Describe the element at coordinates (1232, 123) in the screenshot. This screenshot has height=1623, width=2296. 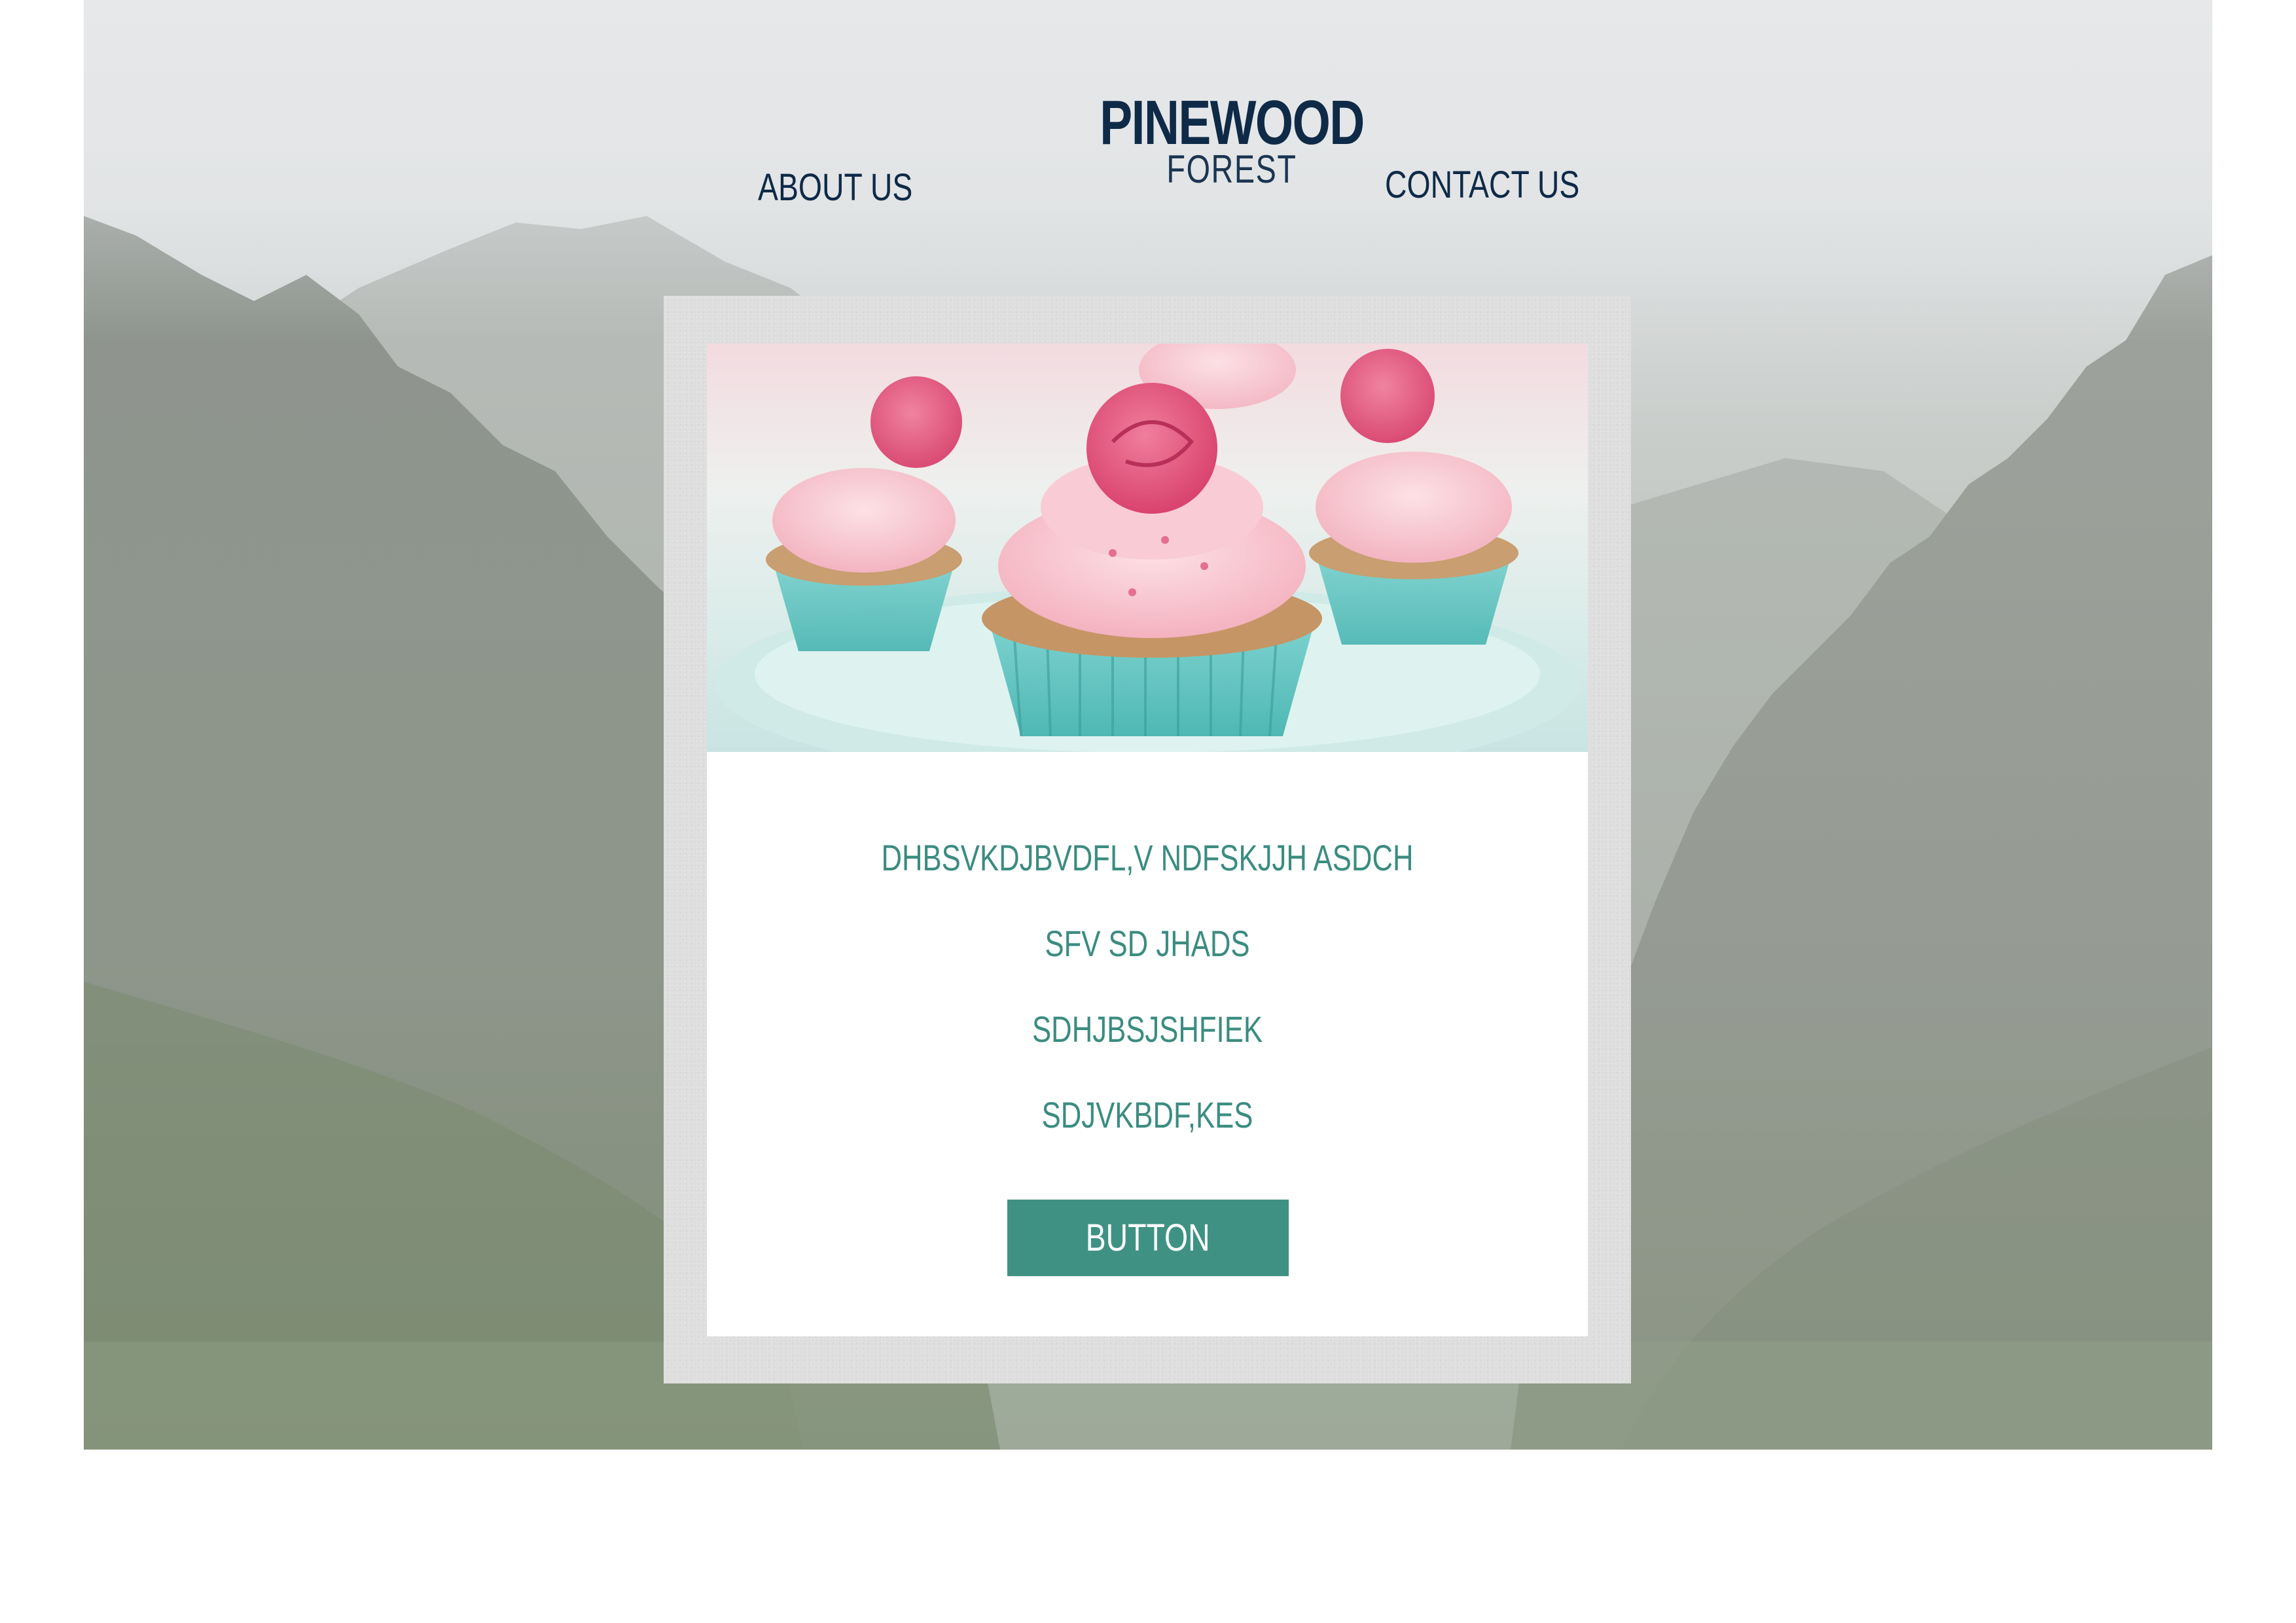
I see `brand-name: PINEWOOD` at that location.